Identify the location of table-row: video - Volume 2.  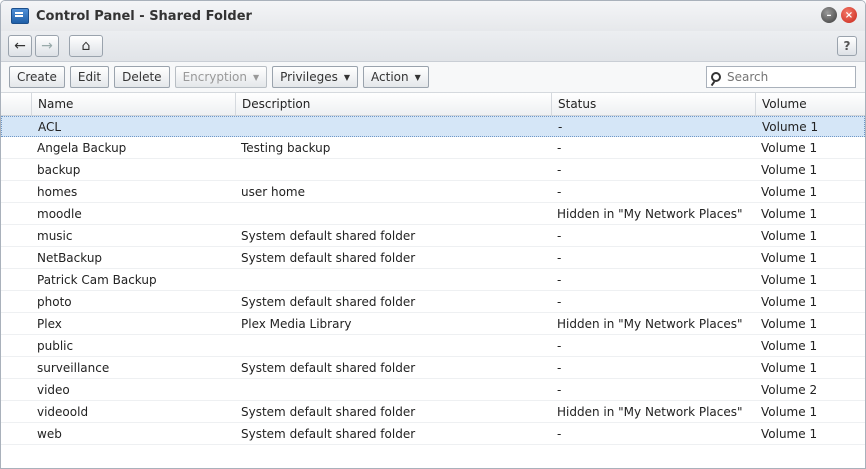
(433, 390).